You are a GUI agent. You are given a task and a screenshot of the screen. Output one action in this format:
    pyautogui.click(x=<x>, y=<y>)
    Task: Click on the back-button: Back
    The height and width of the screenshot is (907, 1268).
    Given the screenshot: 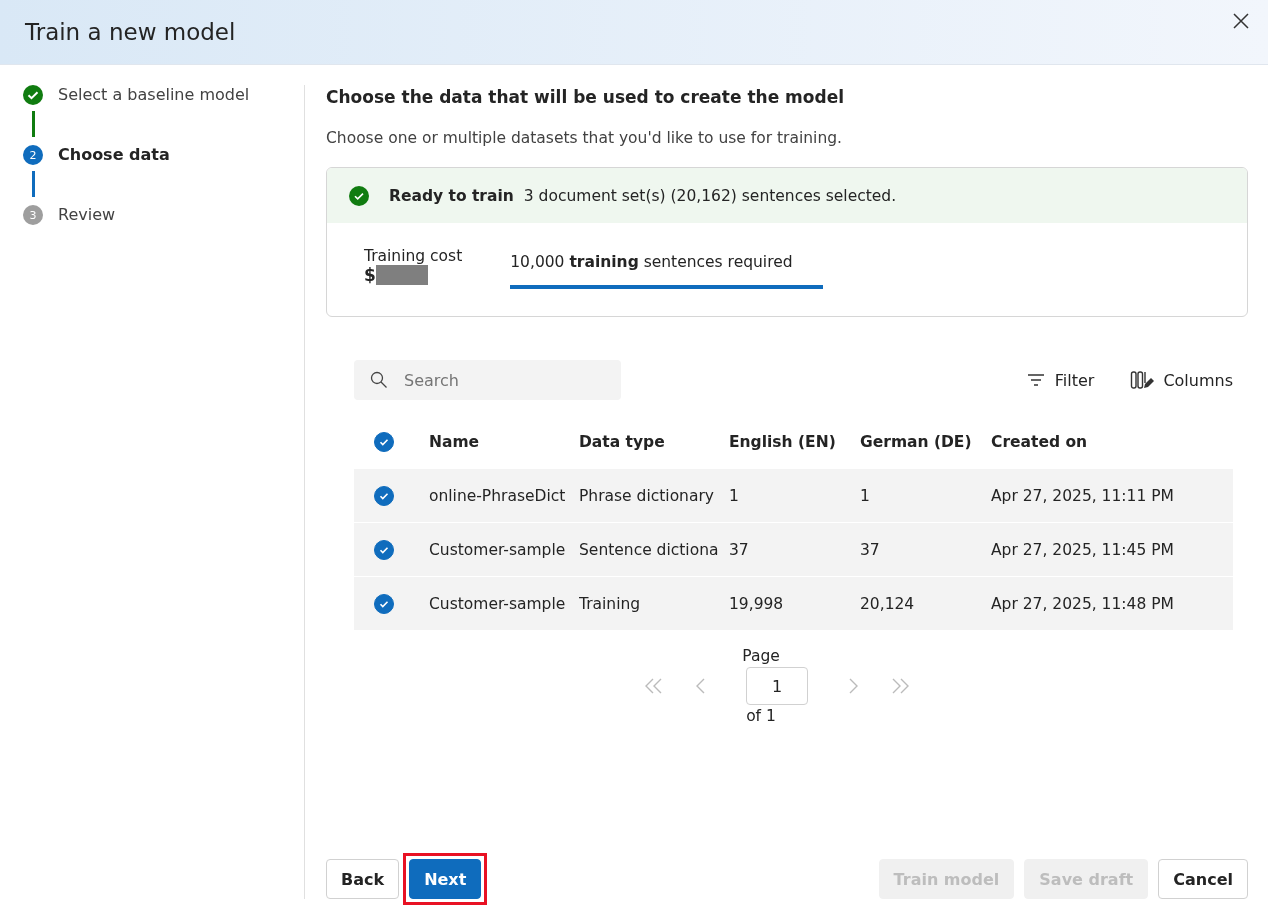 What is the action you would take?
    pyautogui.click(x=363, y=879)
    